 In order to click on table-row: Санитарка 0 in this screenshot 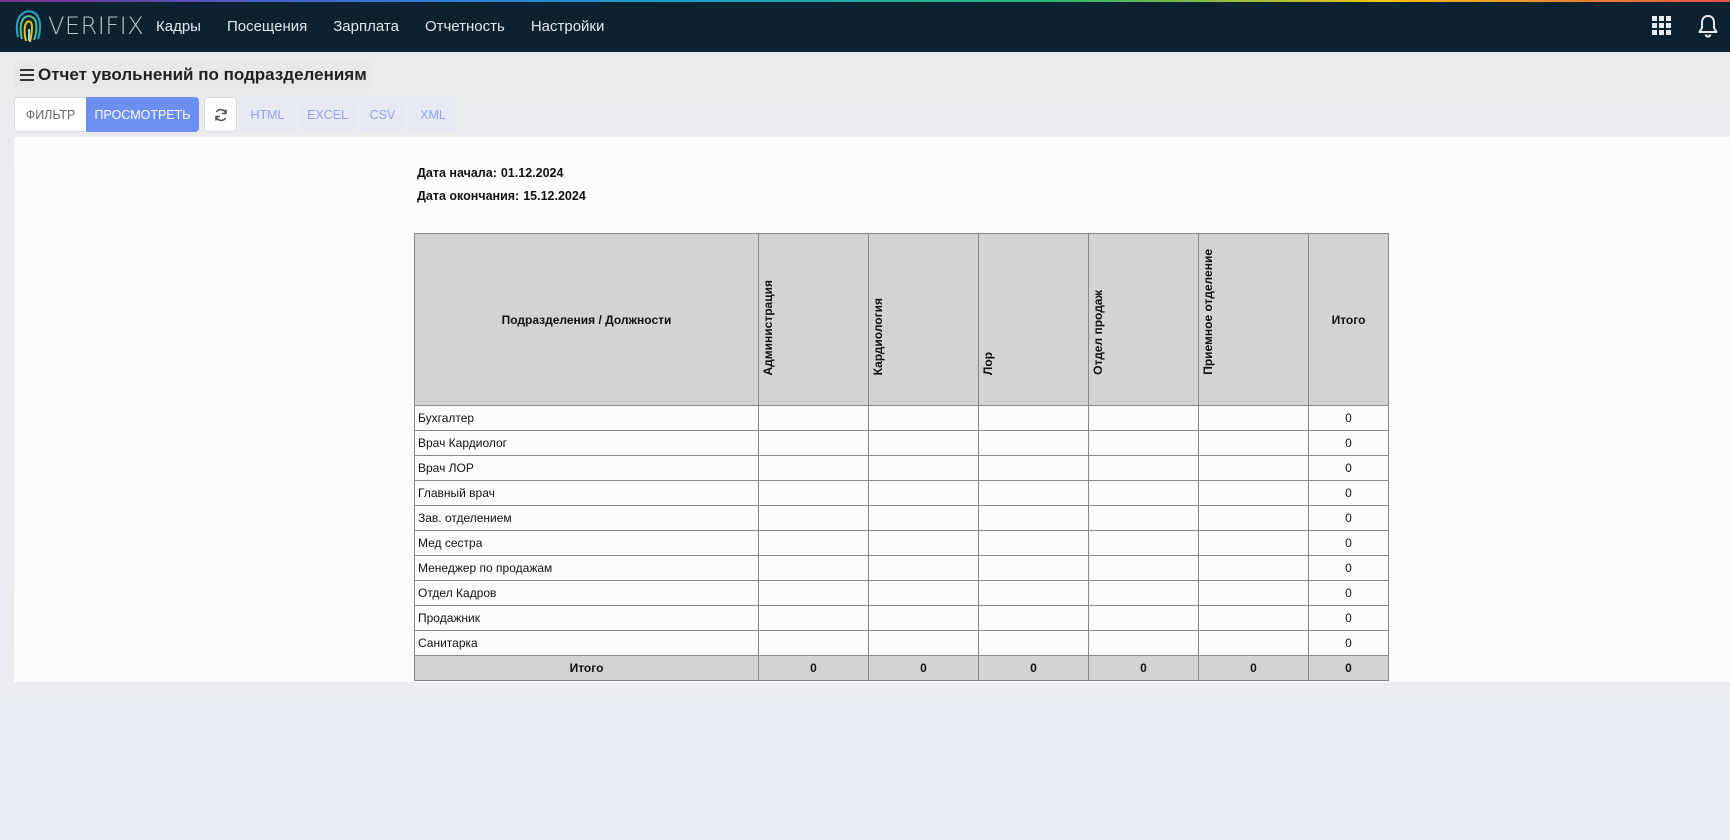, I will do `click(901, 643)`.